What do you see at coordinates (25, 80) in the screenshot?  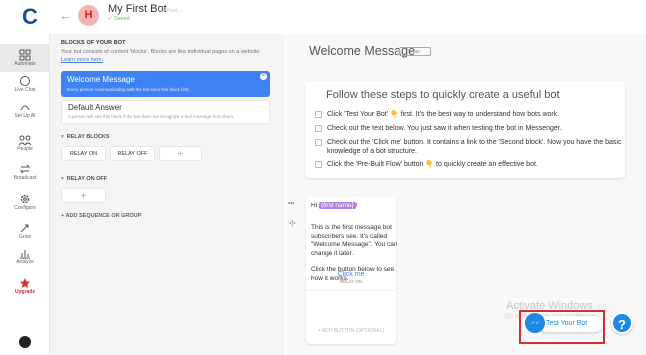 I see `live-chat-icon` at bounding box center [25, 80].